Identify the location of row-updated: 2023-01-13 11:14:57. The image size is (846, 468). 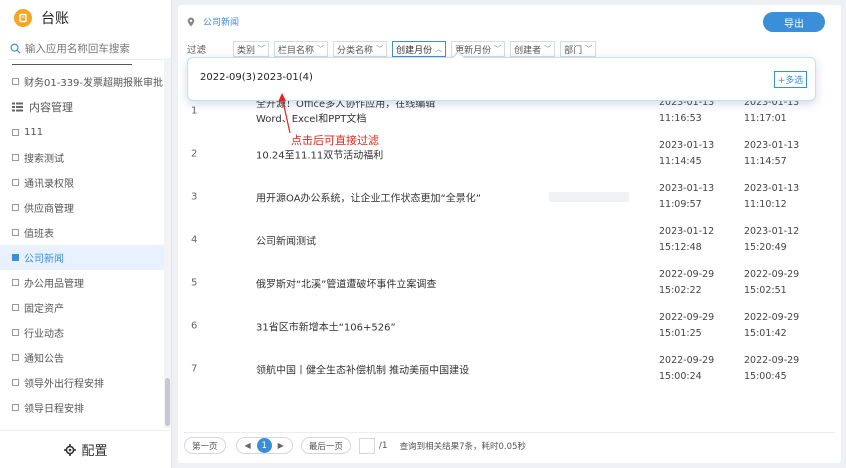
(771, 154).